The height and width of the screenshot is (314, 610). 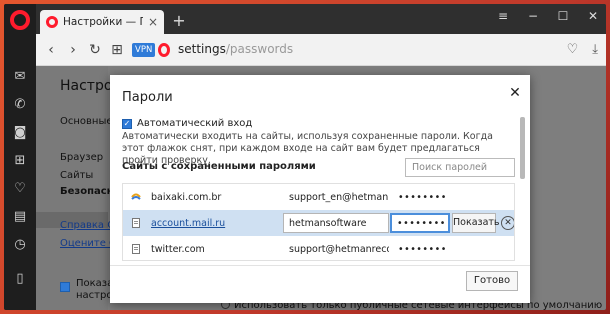 What do you see at coordinates (20, 20) in the screenshot?
I see `opera-logo-icon` at bounding box center [20, 20].